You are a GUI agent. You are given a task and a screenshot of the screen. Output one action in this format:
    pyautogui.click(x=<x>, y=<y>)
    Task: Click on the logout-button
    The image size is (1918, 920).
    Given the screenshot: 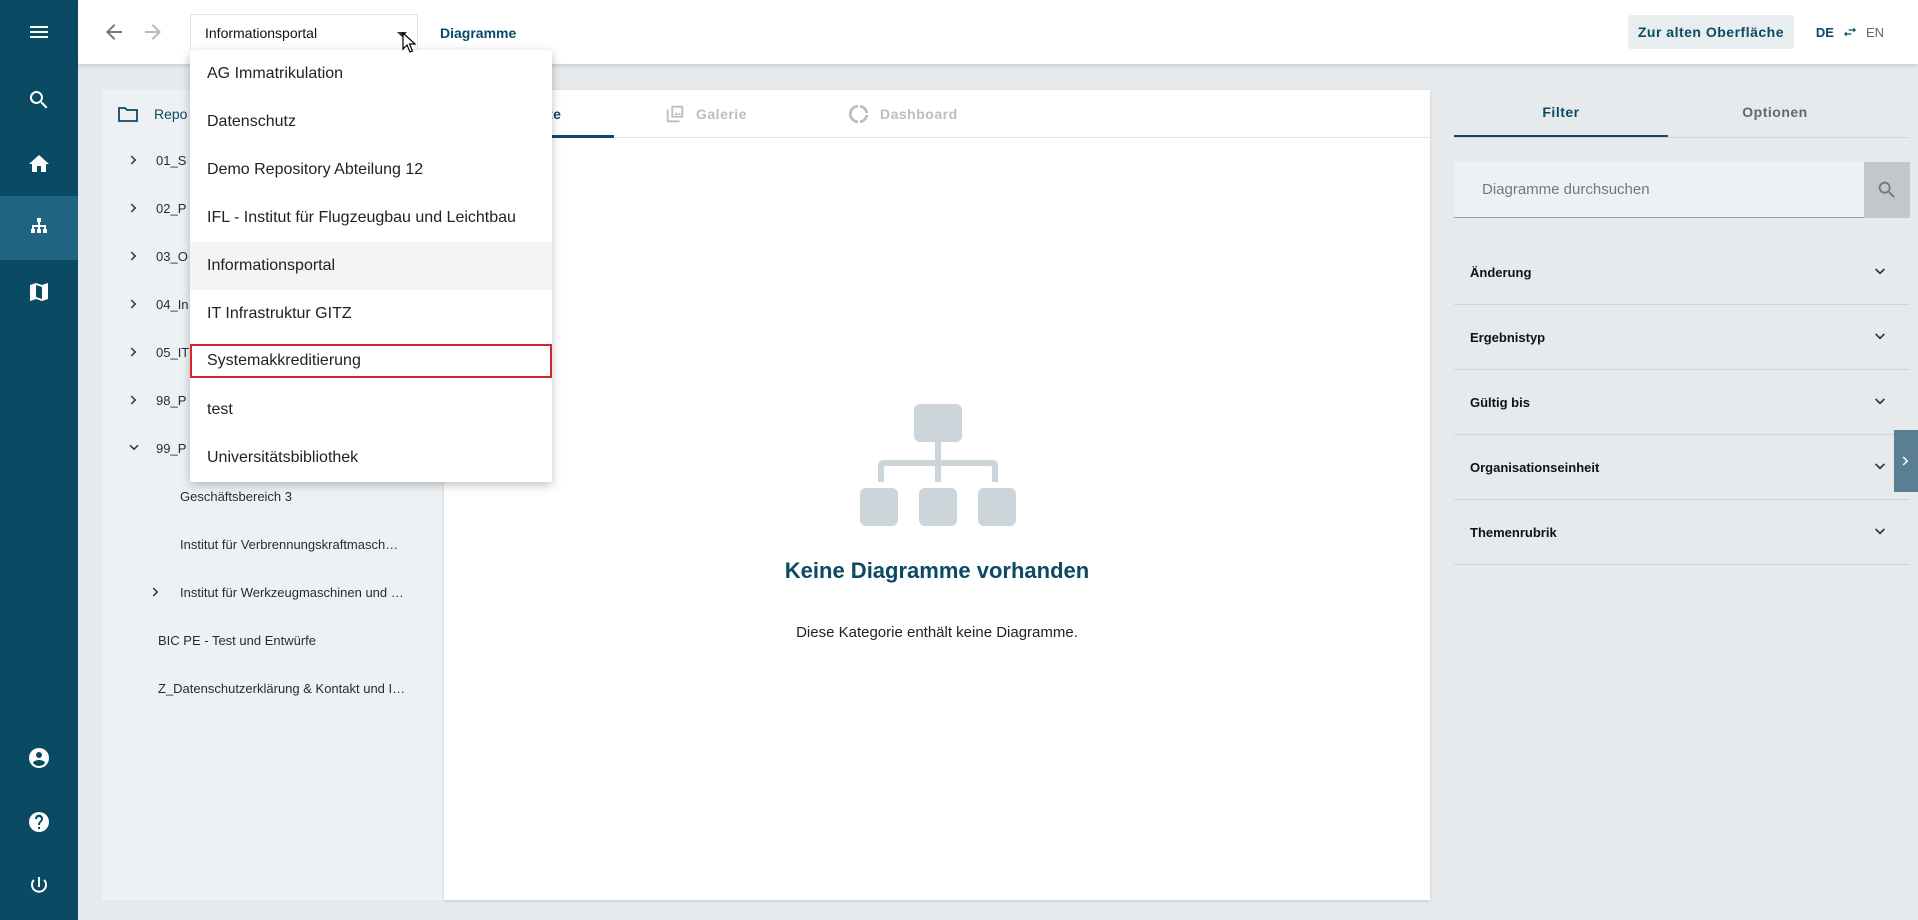 What is the action you would take?
    pyautogui.click(x=39, y=886)
    